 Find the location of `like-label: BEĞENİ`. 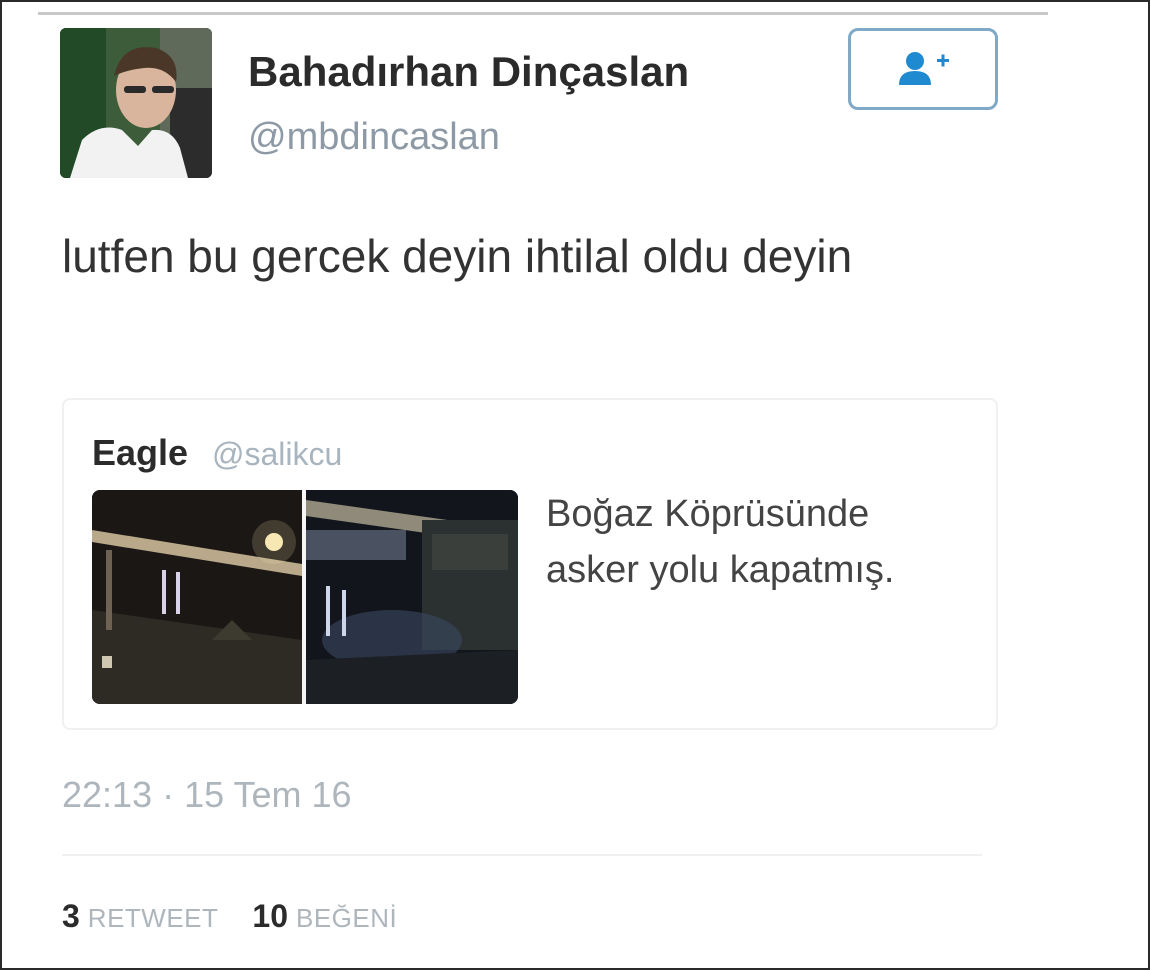

like-label: BEĞENİ is located at coordinates (346, 918).